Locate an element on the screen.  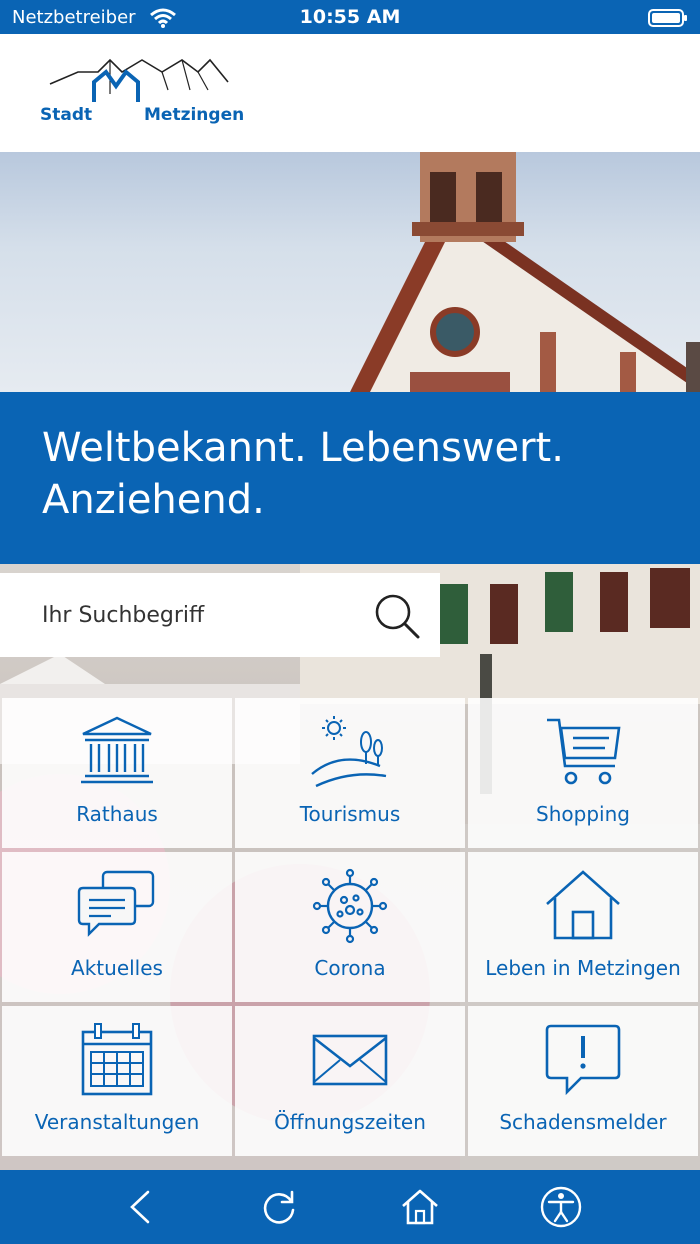
tile-label: Öffnungszeiten is located at coordinates (350, 1122).